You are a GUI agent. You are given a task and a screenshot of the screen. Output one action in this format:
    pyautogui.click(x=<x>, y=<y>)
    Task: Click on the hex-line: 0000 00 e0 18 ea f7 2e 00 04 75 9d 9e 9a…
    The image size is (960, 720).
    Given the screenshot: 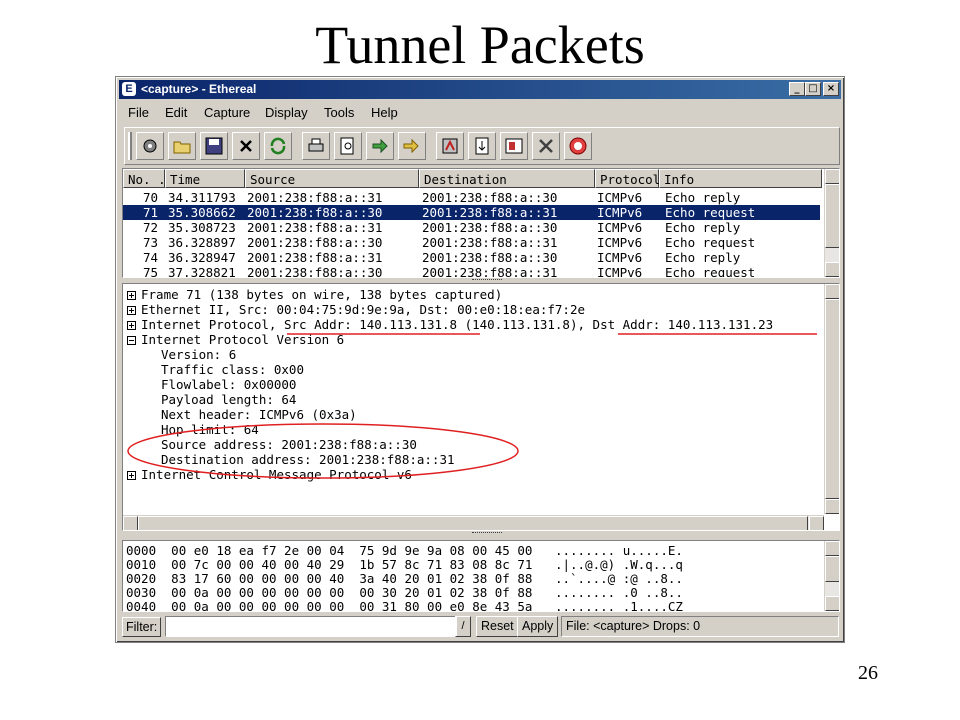 What is the action you would take?
    pyautogui.click(x=404, y=550)
    